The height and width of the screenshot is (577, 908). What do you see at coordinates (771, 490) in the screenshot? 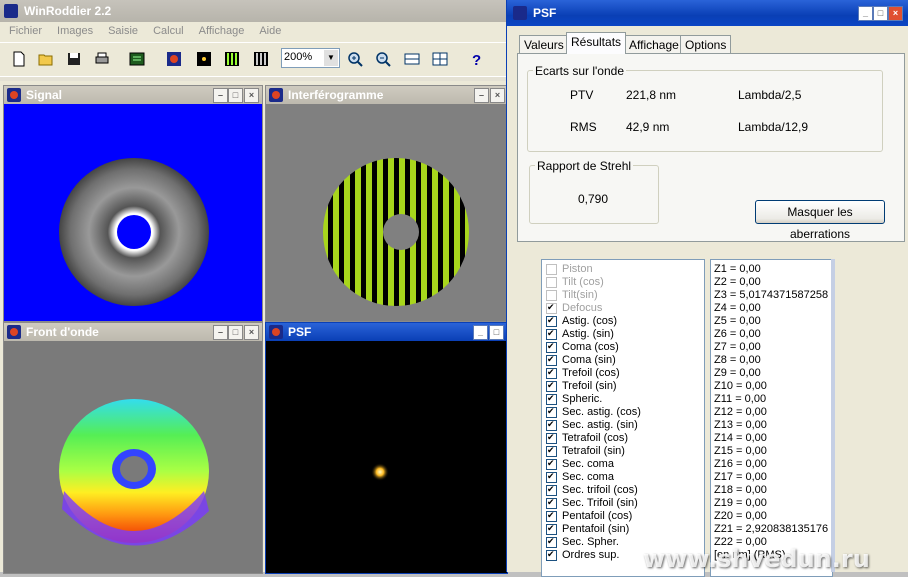
I see `zernike-item: Z18 = 0,00` at bounding box center [771, 490].